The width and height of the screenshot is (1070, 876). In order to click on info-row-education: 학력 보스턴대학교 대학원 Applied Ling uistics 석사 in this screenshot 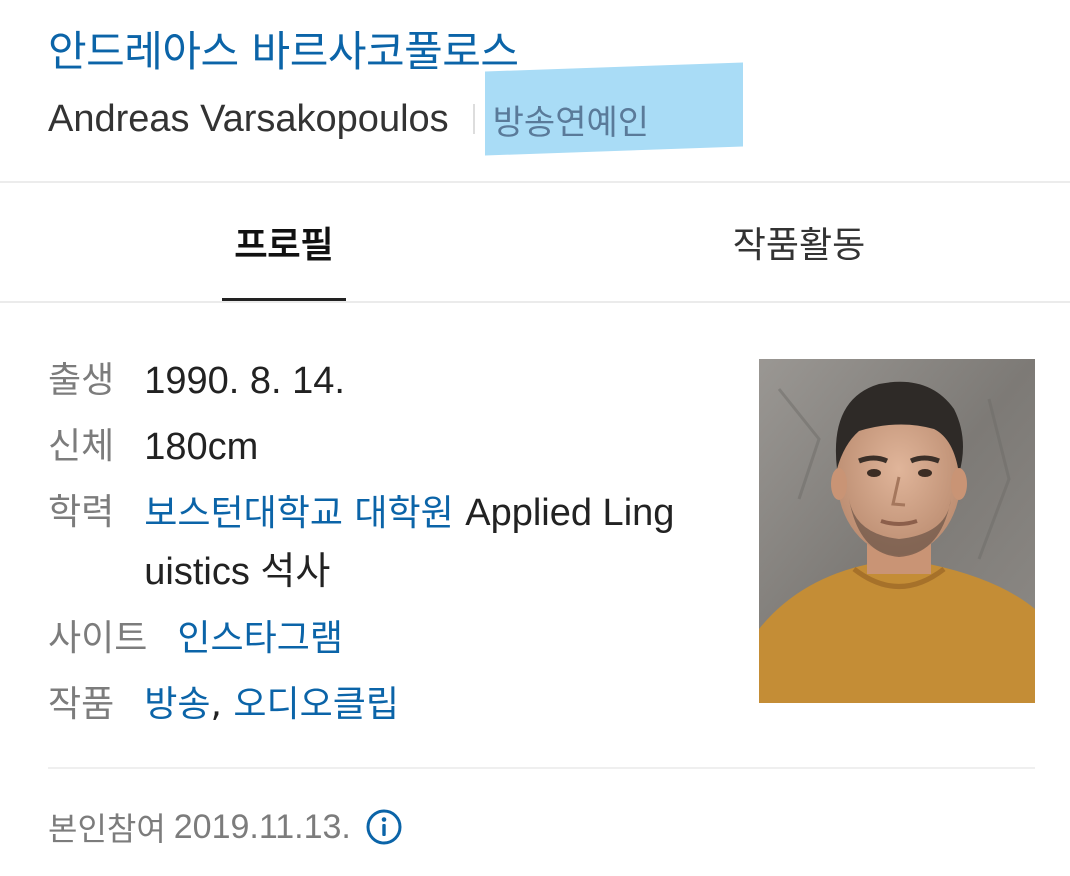, I will do `click(388, 543)`.